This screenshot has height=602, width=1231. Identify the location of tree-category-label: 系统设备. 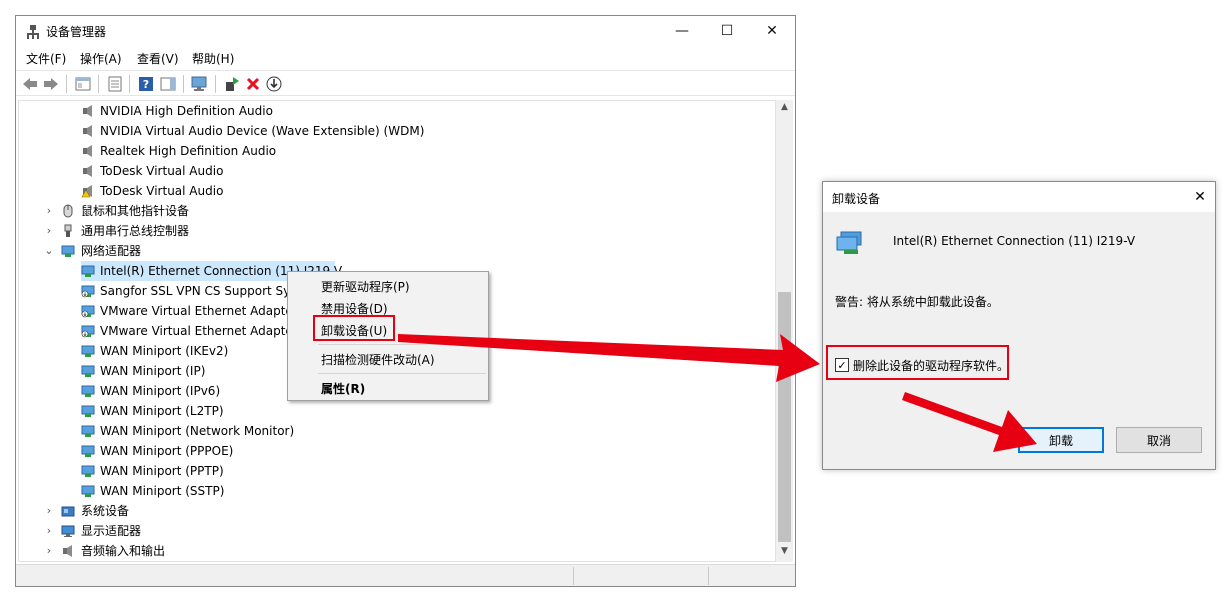
(105, 511).